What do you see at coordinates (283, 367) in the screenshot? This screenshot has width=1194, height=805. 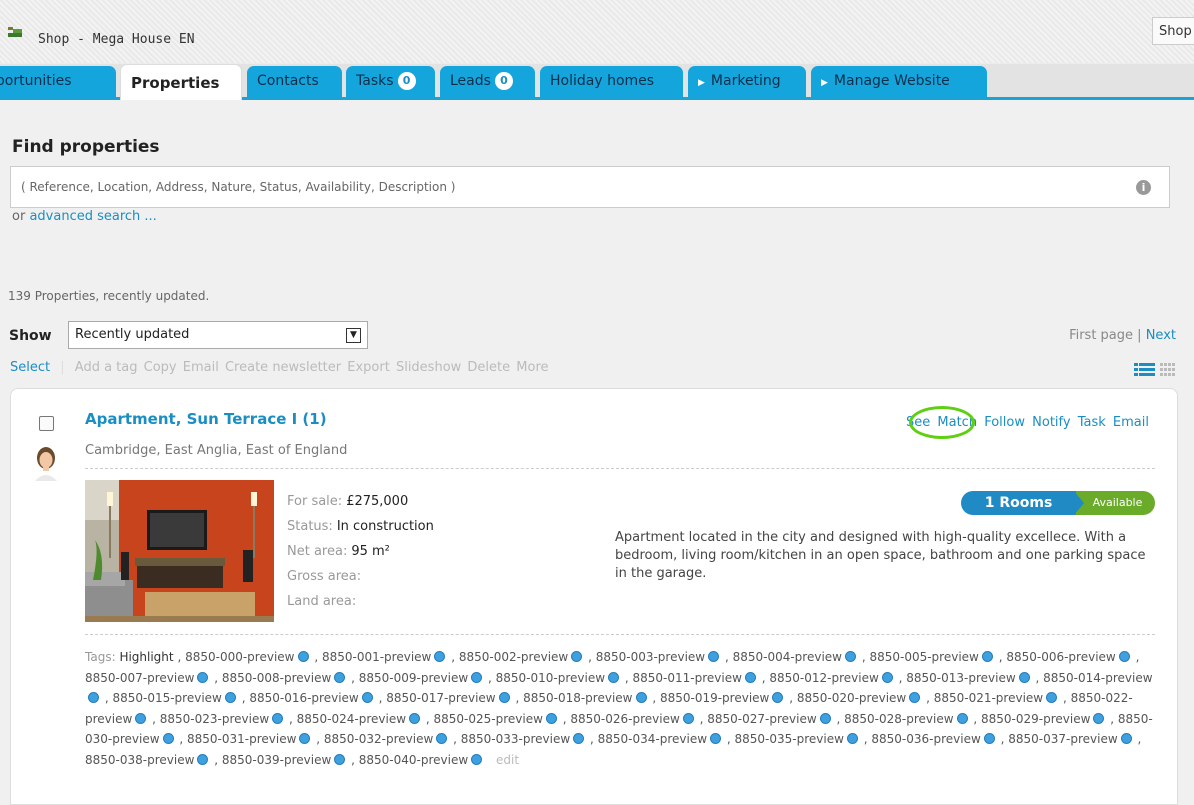 I see `action-create-newsletter: Create newsletter` at bounding box center [283, 367].